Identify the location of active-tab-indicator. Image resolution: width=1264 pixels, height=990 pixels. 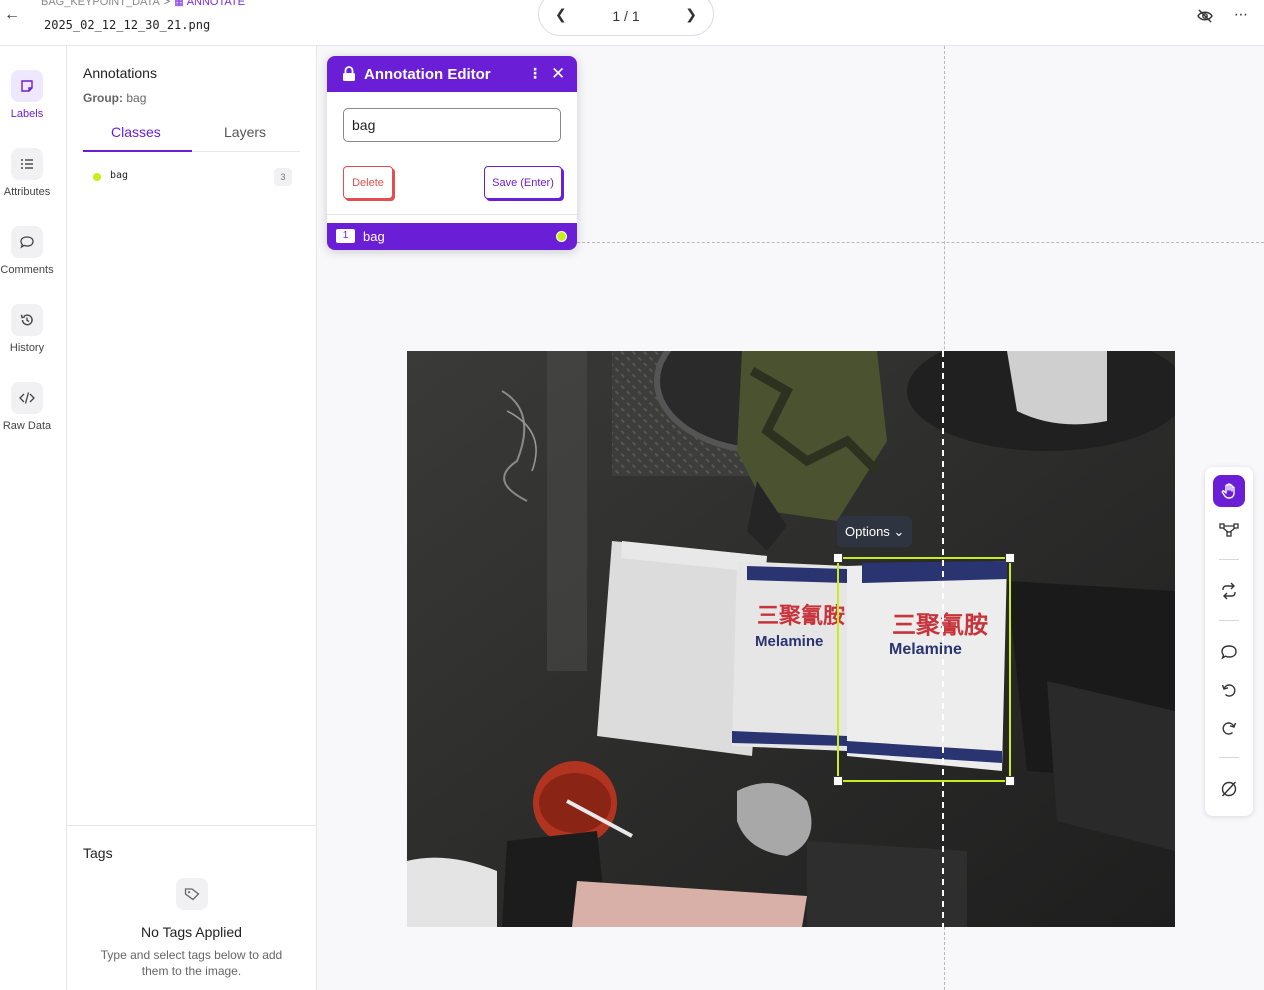
(137, 151).